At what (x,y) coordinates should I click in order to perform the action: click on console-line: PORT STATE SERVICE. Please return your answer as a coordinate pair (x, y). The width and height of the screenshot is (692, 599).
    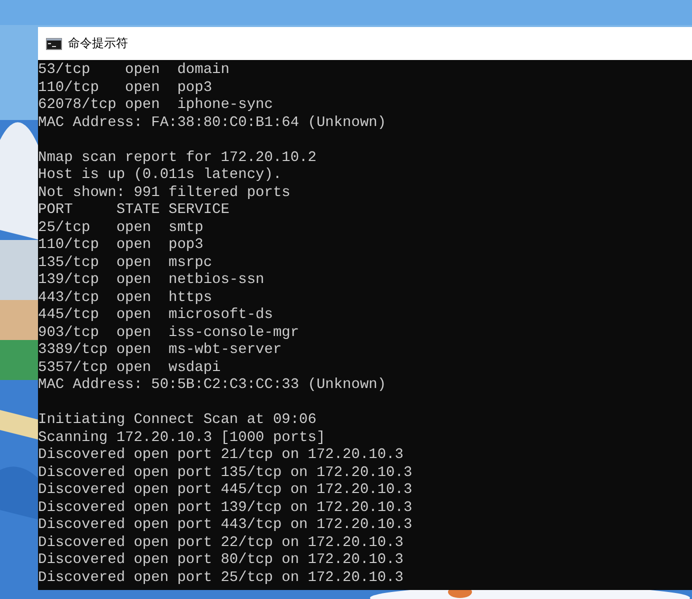
    Looking at the image, I should click on (134, 211).